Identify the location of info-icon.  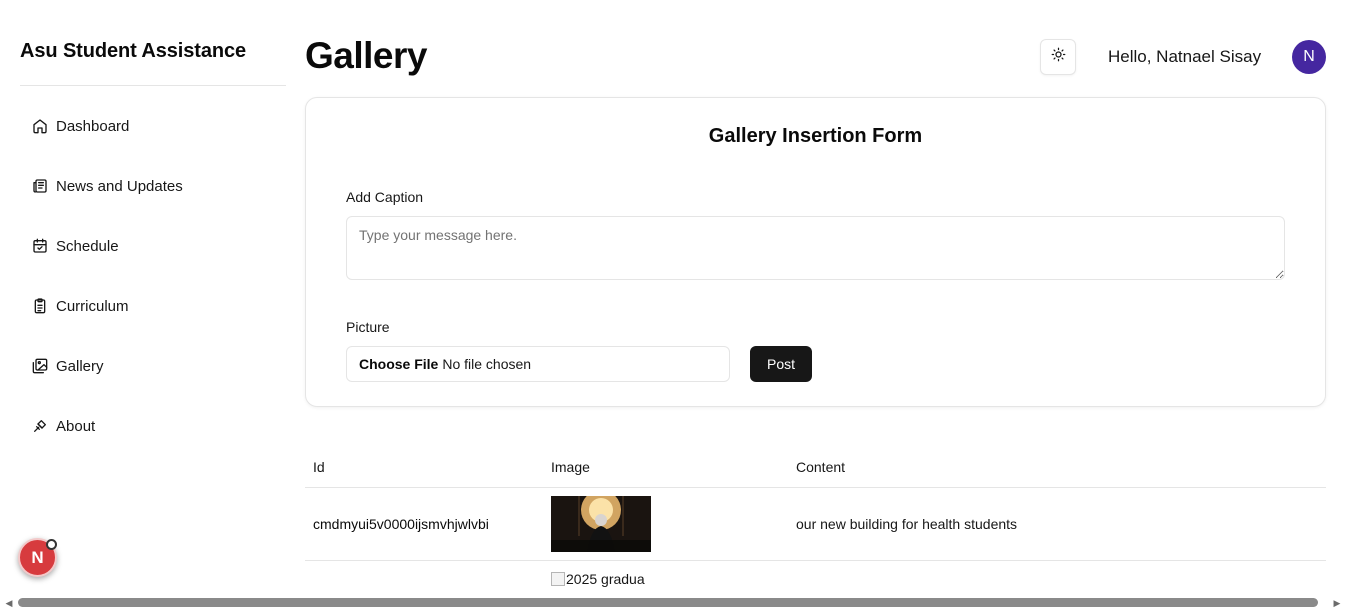
(40, 426).